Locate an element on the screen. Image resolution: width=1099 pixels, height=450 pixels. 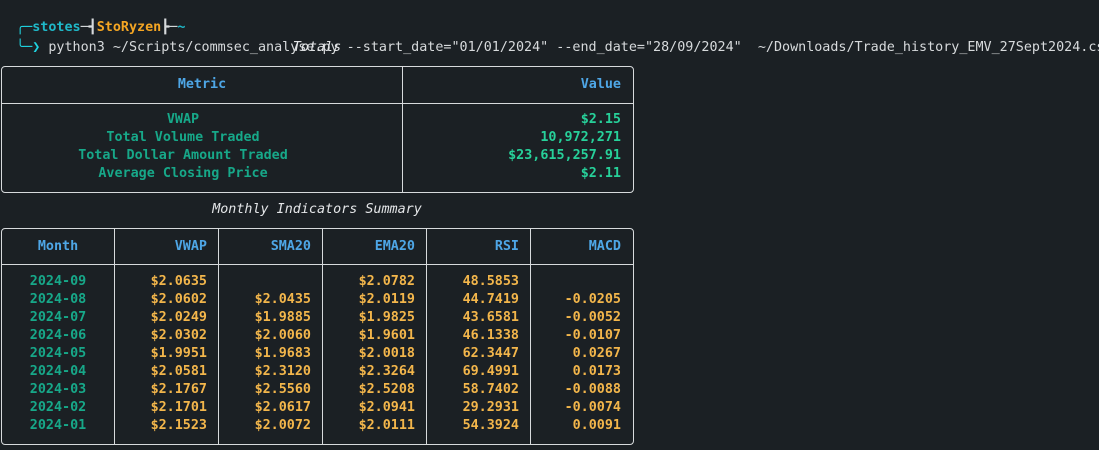
sma20-cell: $2.0617 is located at coordinates (282, 407).